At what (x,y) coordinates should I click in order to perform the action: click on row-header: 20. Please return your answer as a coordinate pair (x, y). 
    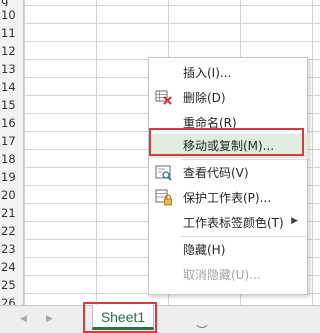
    Looking at the image, I should click on (12, 195).